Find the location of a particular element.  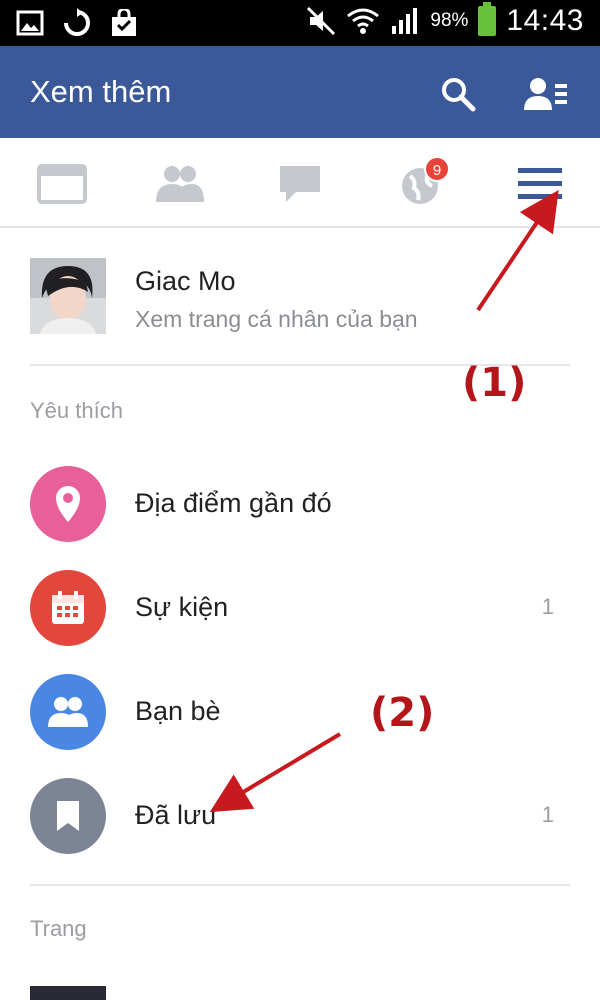

signal-icon is located at coordinates (405, 21).